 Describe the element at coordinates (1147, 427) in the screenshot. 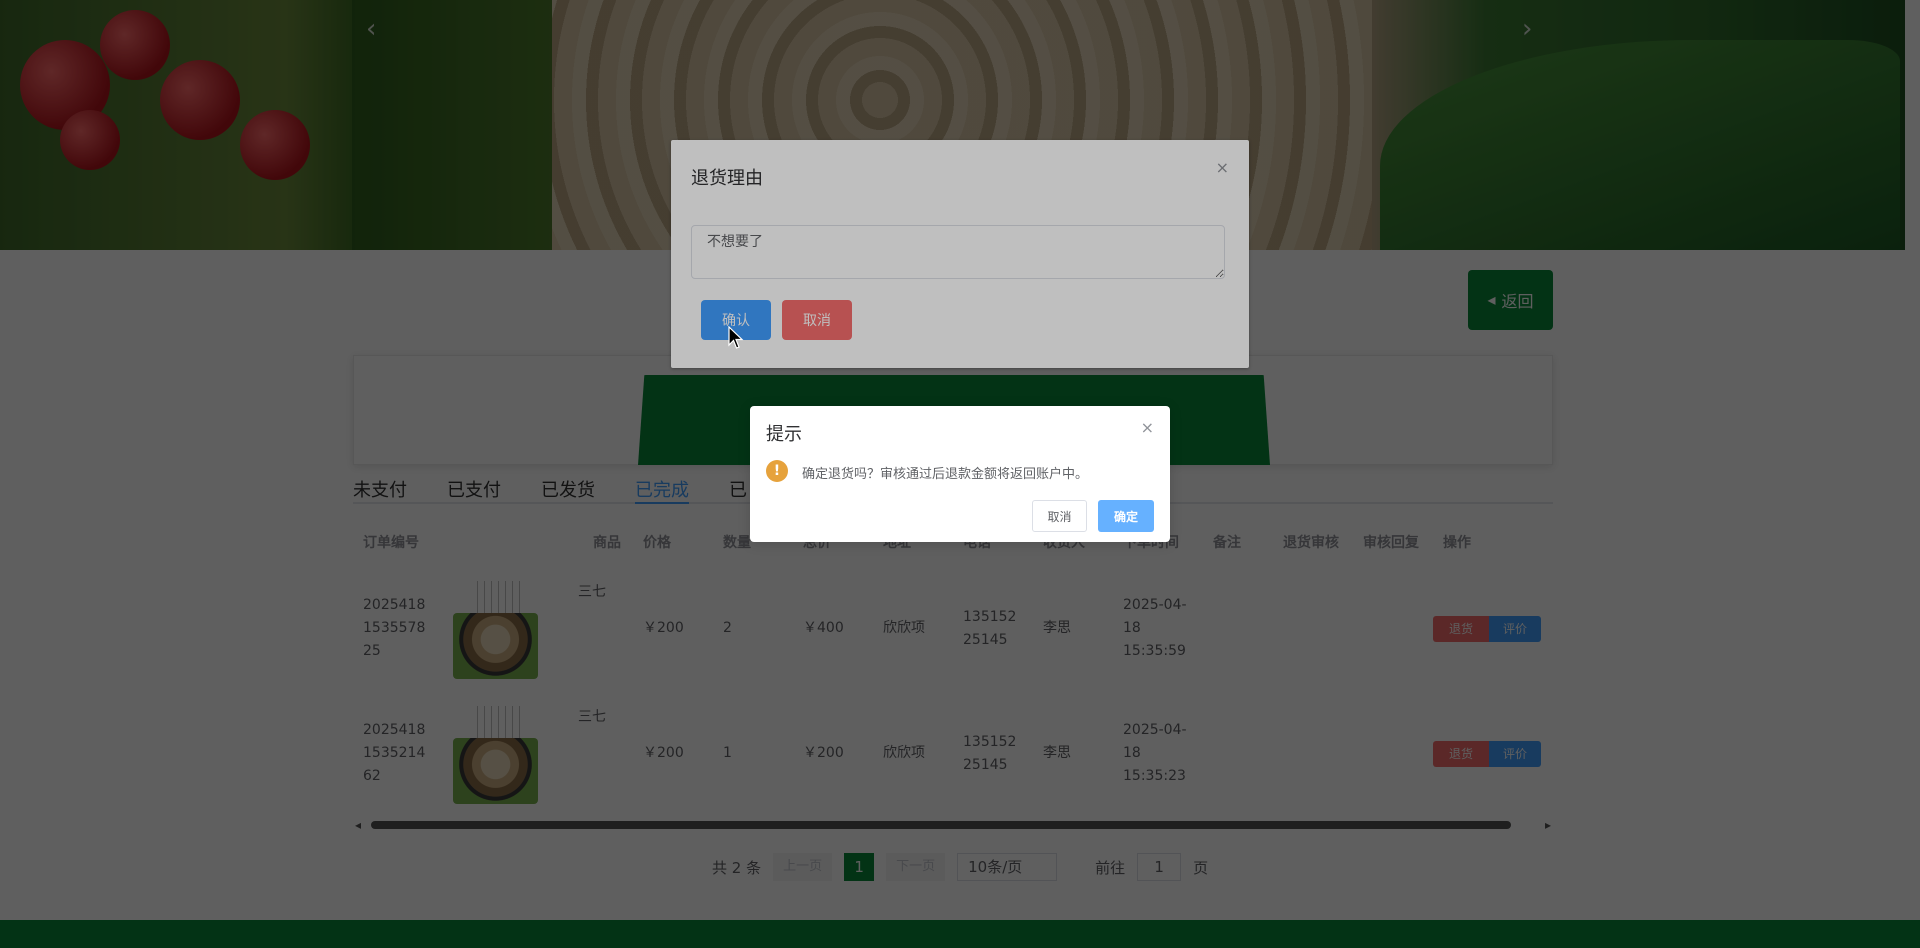

I see `close-icon: ×` at that location.